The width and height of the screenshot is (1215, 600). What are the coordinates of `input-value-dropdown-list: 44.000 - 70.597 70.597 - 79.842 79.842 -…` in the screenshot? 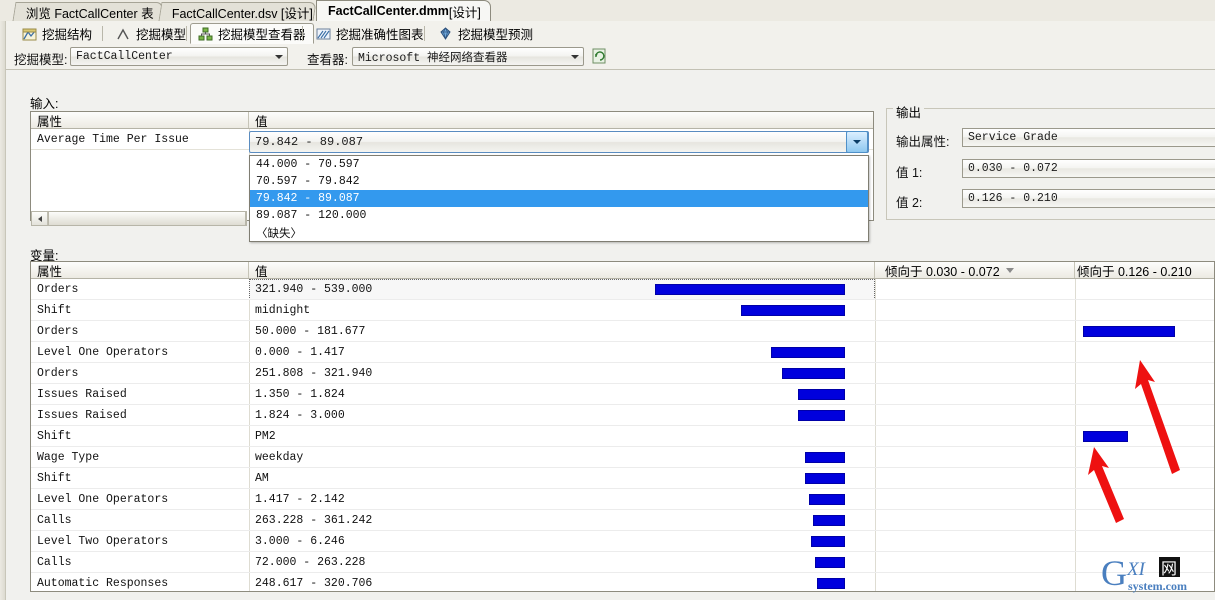 It's located at (559, 198).